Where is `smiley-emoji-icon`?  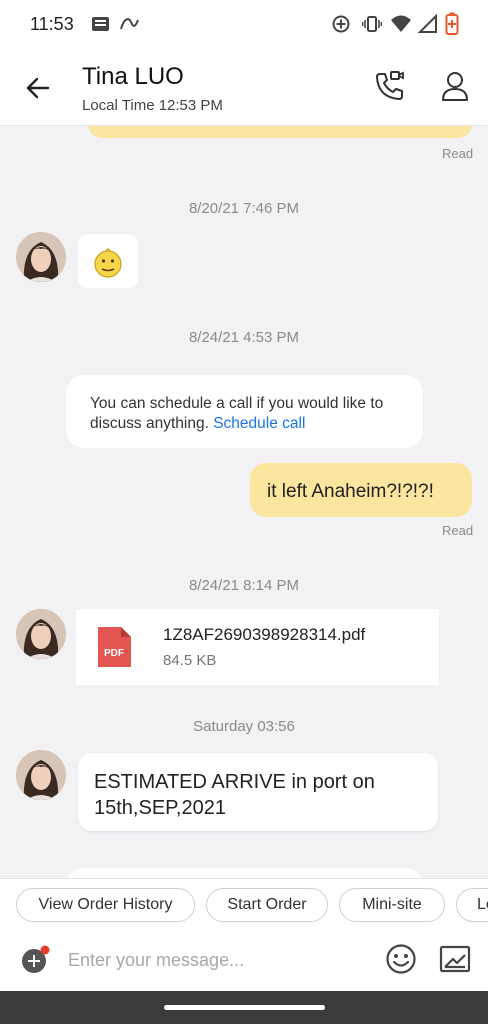 smiley-emoji-icon is located at coordinates (108, 263).